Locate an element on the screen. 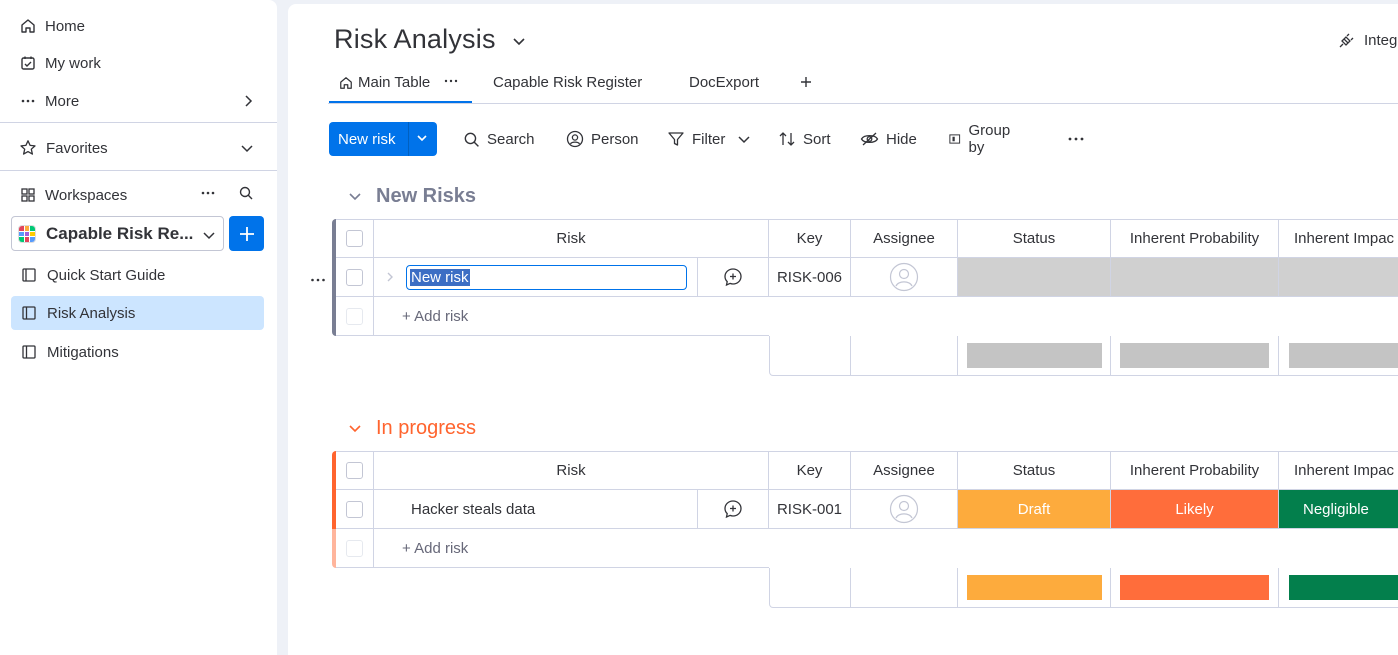 Image resolution: width=1398 pixels, height=655 pixels. filter-button: Filter is located at coordinates (708, 139).